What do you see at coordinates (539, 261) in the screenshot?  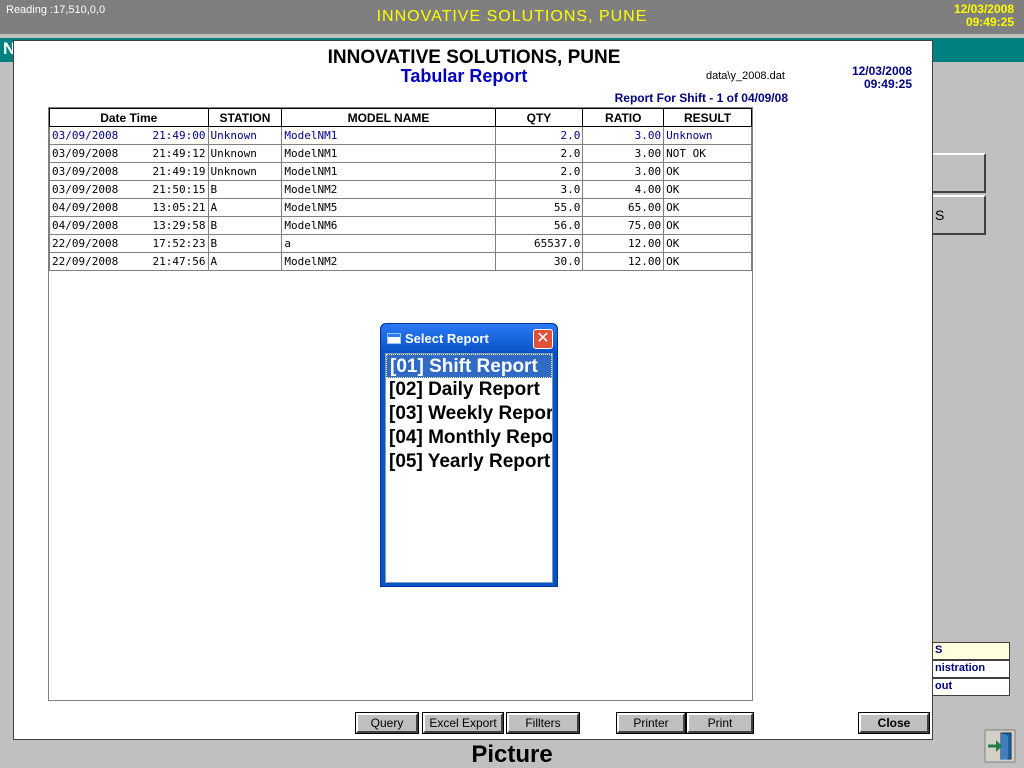 I see `cell-qty: 30.0` at bounding box center [539, 261].